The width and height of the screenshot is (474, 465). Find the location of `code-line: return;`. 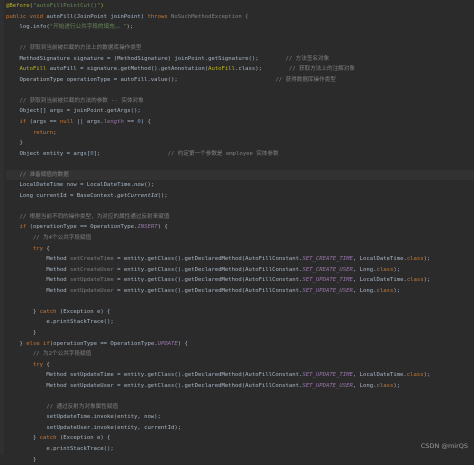

code-line: return; is located at coordinates (240, 133).